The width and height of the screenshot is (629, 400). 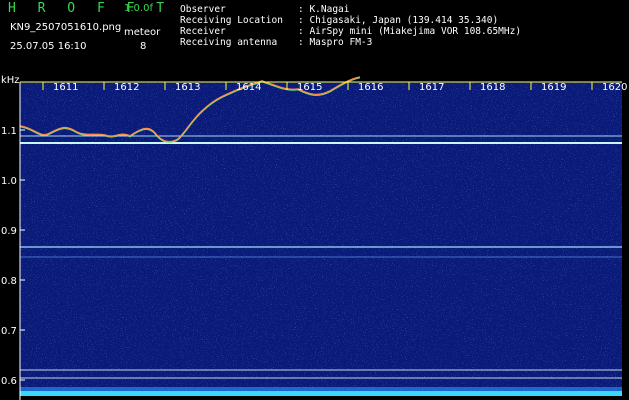 What do you see at coordinates (142, 32) in the screenshot?
I see `meteor-label: meteor` at bounding box center [142, 32].